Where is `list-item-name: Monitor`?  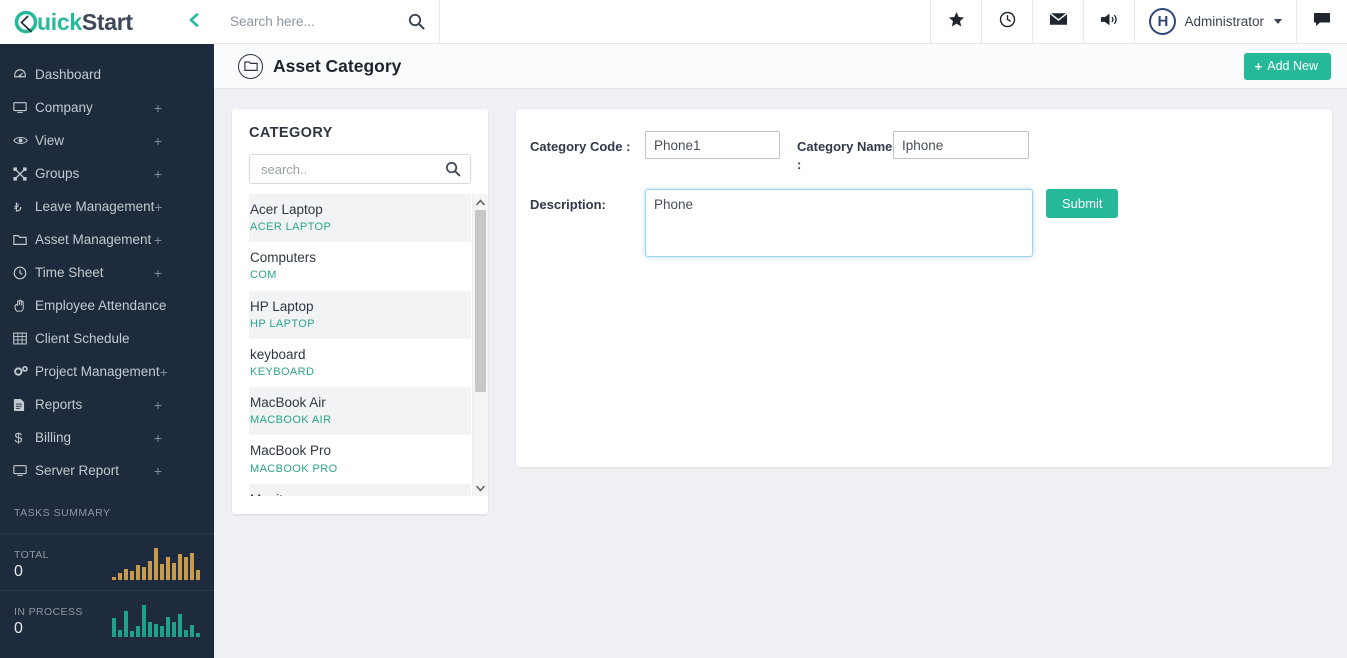 list-item-name: Monitor is located at coordinates (355, 494).